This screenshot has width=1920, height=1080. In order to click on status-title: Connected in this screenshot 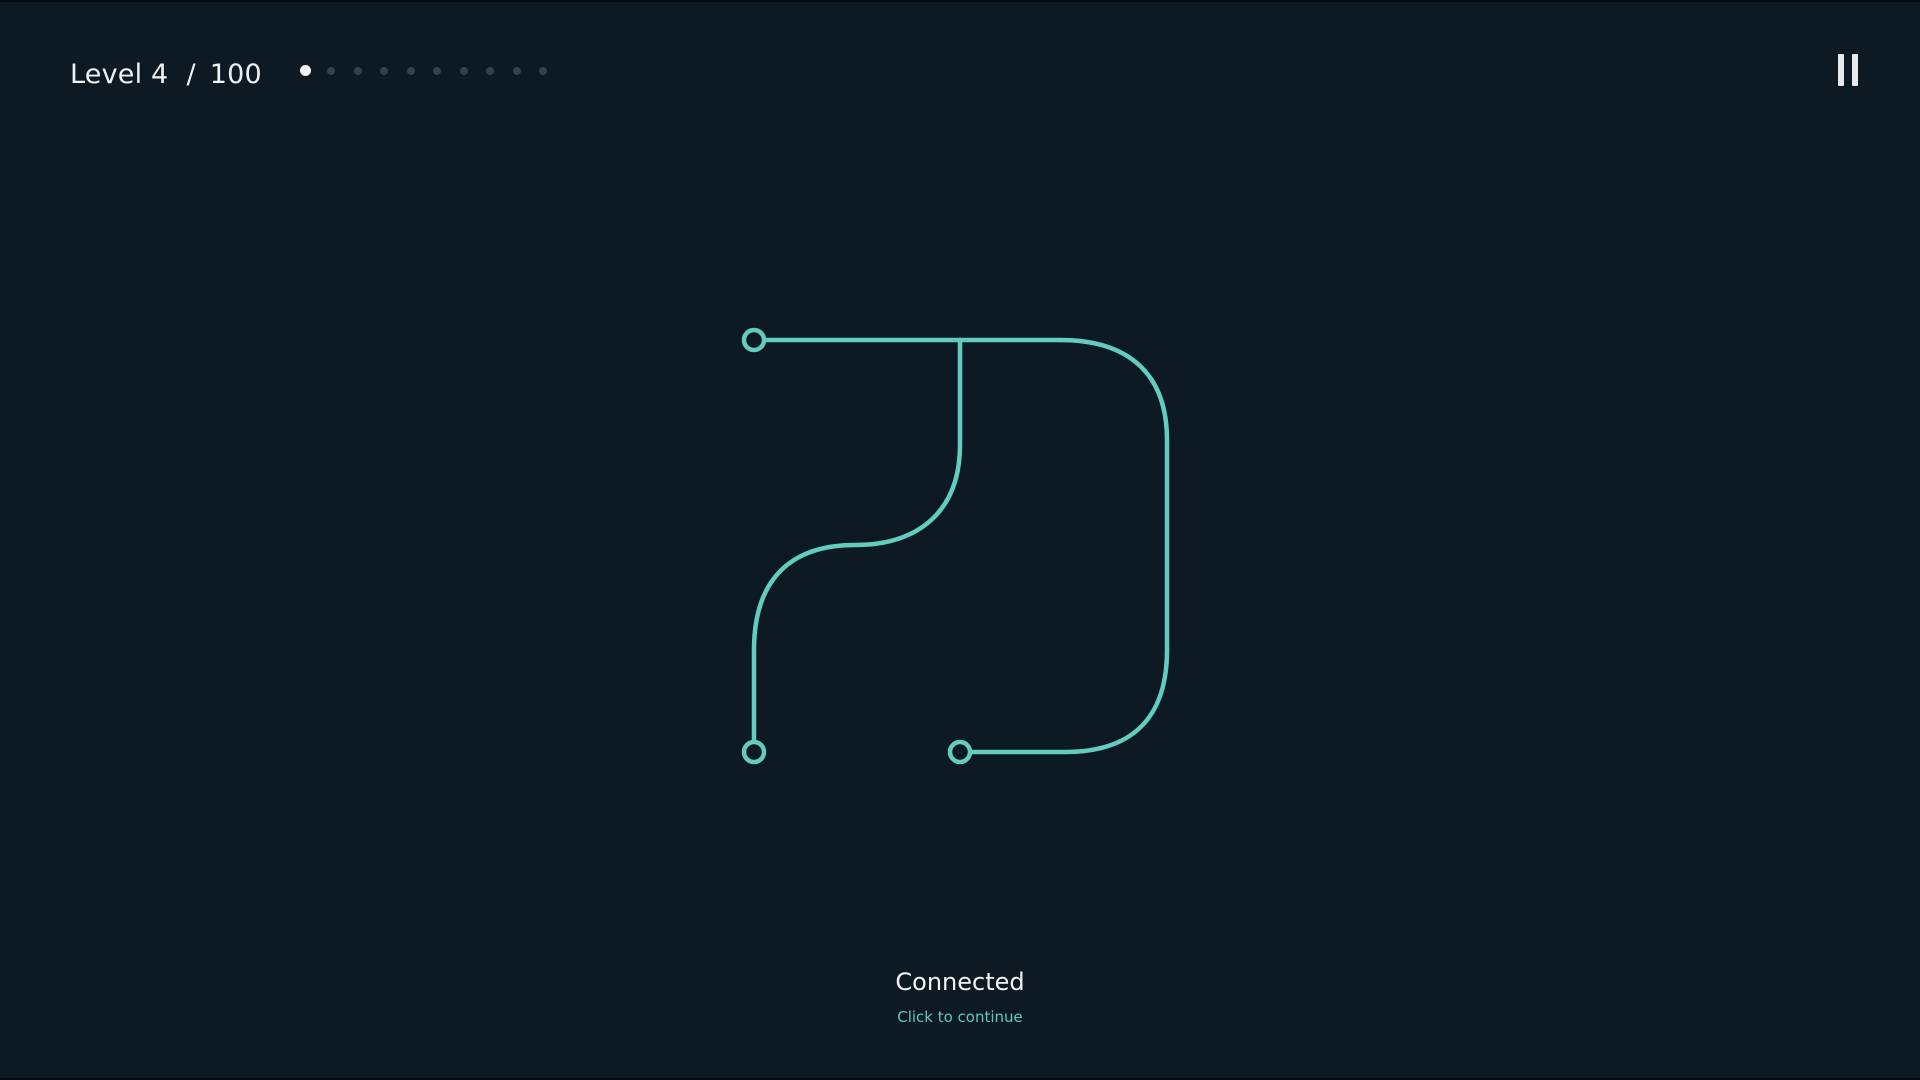, I will do `click(960, 982)`.